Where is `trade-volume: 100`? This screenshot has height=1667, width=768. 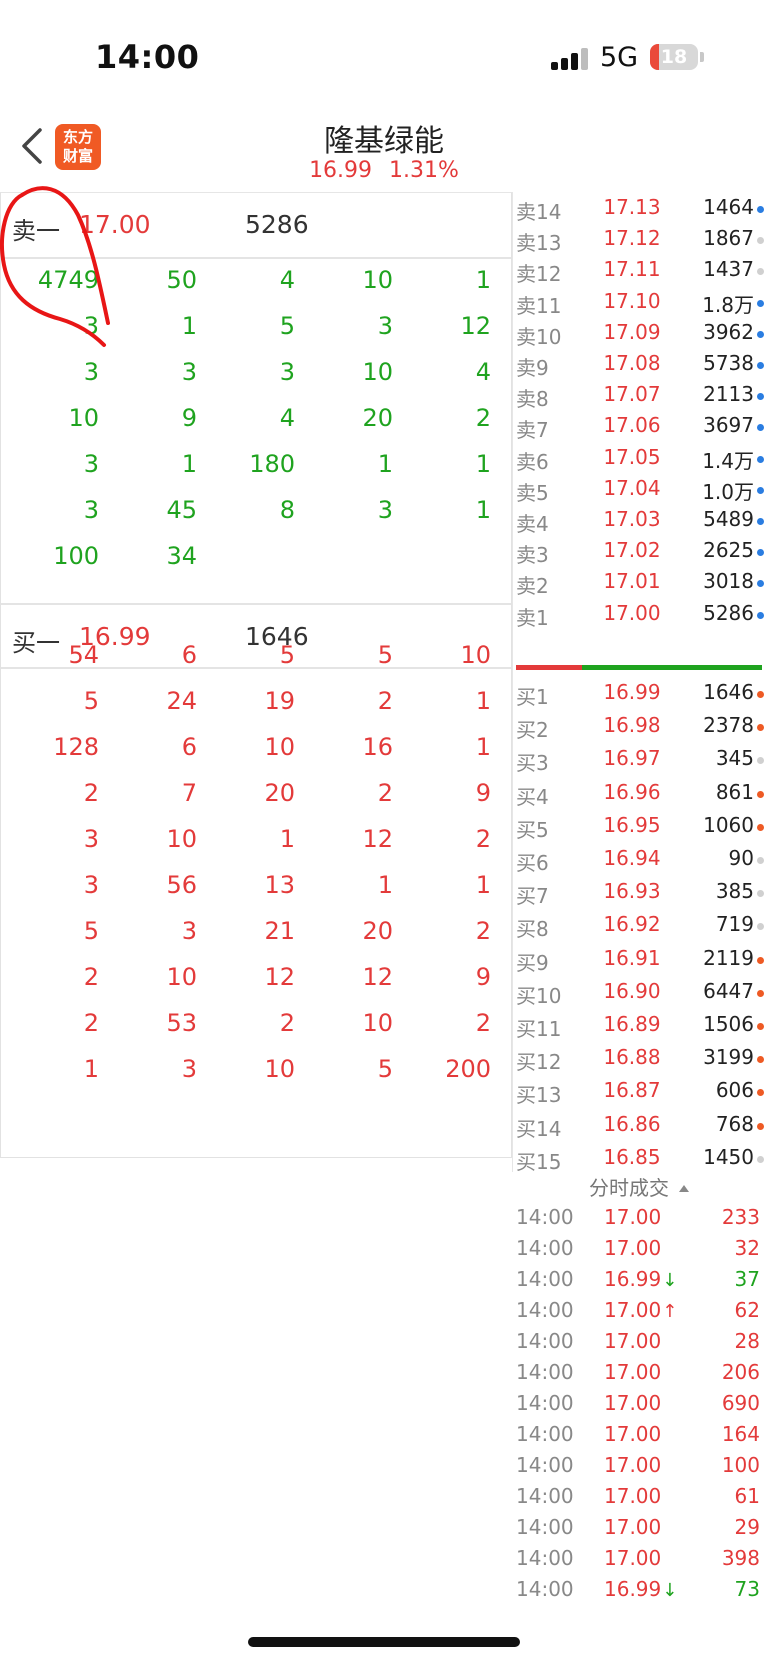 trade-volume: 100 is located at coordinates (740, 1465).